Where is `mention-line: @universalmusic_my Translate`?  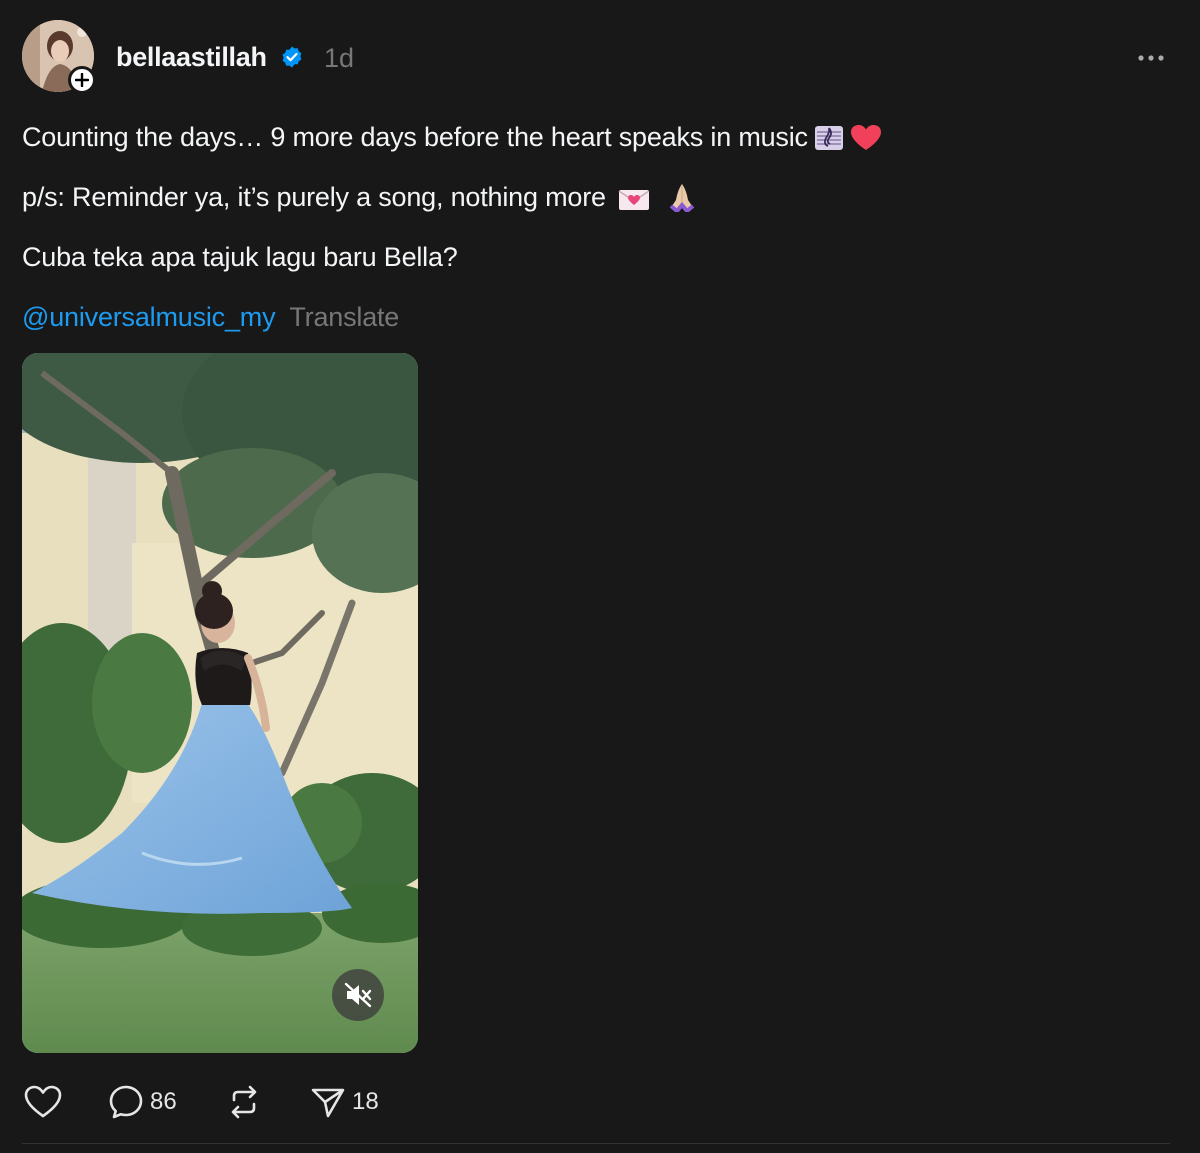
mention-line: @universalmusic_my Translate is located at coordinates (210, 317).